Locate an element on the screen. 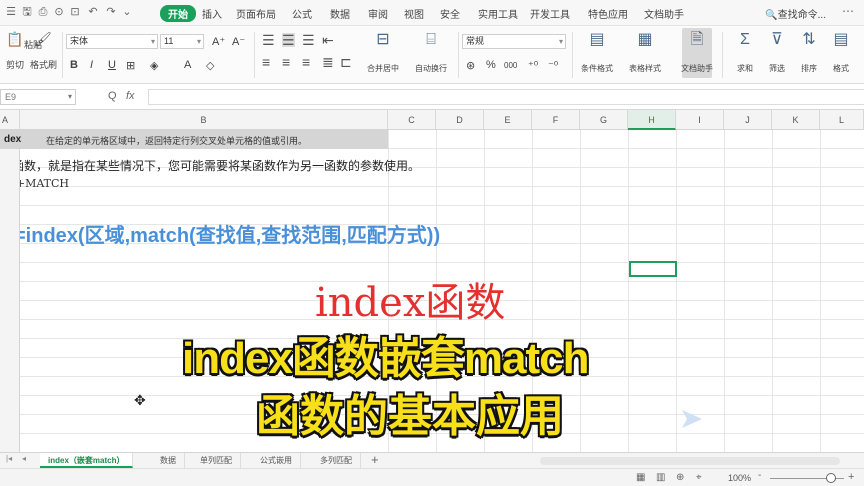  percent-button: % is located at coordinates (491, 65).